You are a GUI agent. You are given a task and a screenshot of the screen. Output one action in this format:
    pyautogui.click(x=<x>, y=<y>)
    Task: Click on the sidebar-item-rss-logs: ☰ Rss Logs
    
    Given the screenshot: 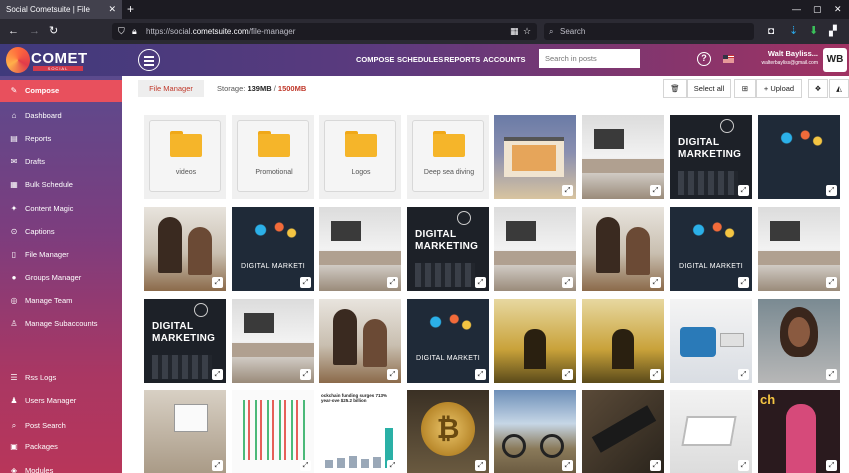 What is the action you would take?
    pyautogui.click(x=61, y=378)
    